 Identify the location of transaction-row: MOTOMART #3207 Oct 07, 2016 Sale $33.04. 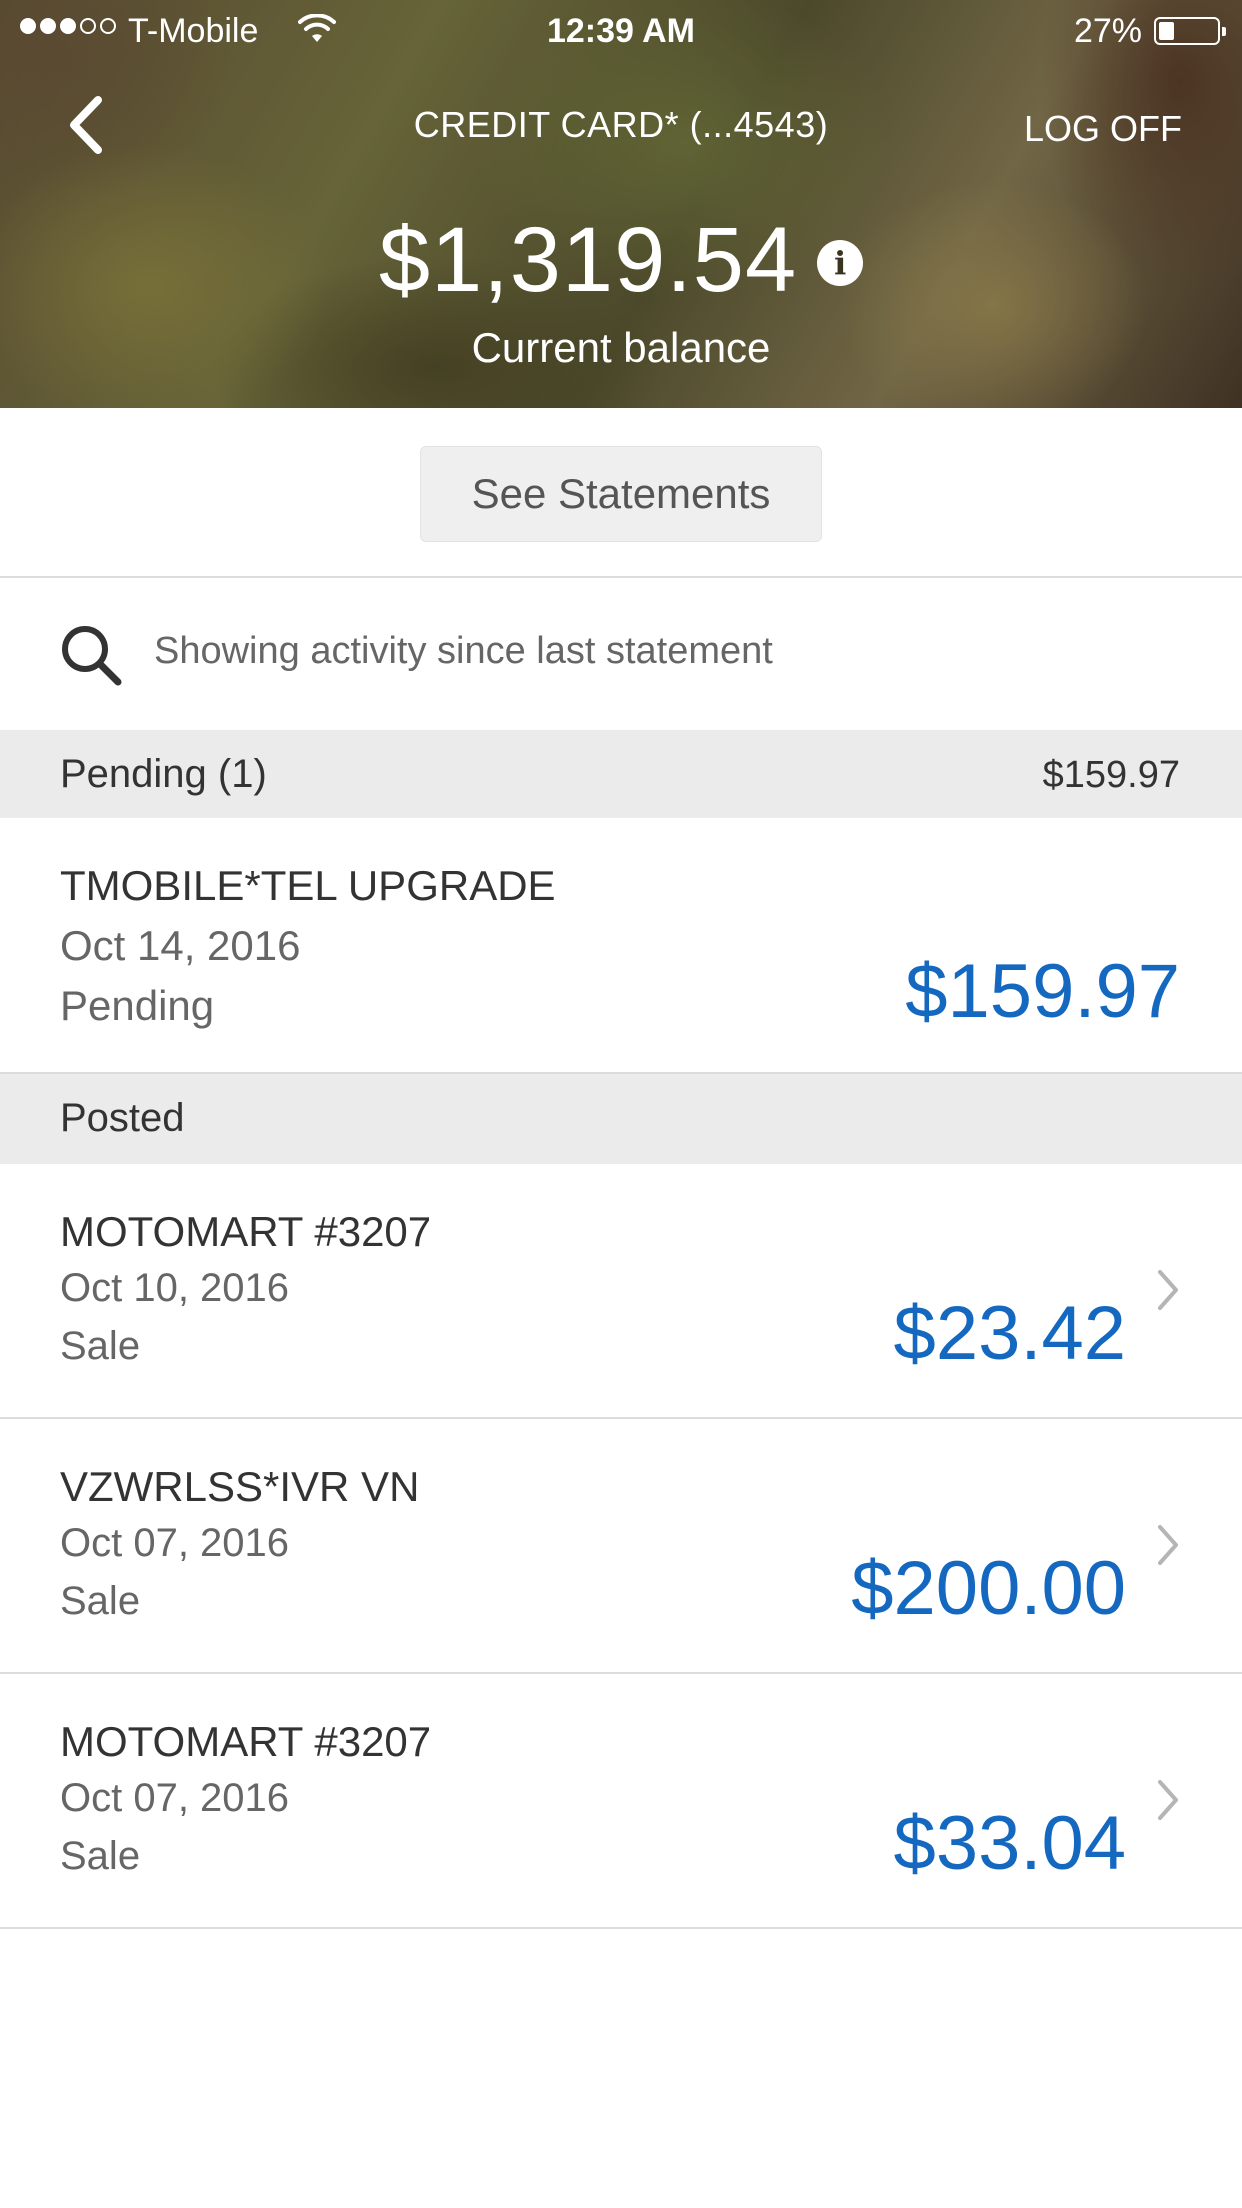
(621, 1801).